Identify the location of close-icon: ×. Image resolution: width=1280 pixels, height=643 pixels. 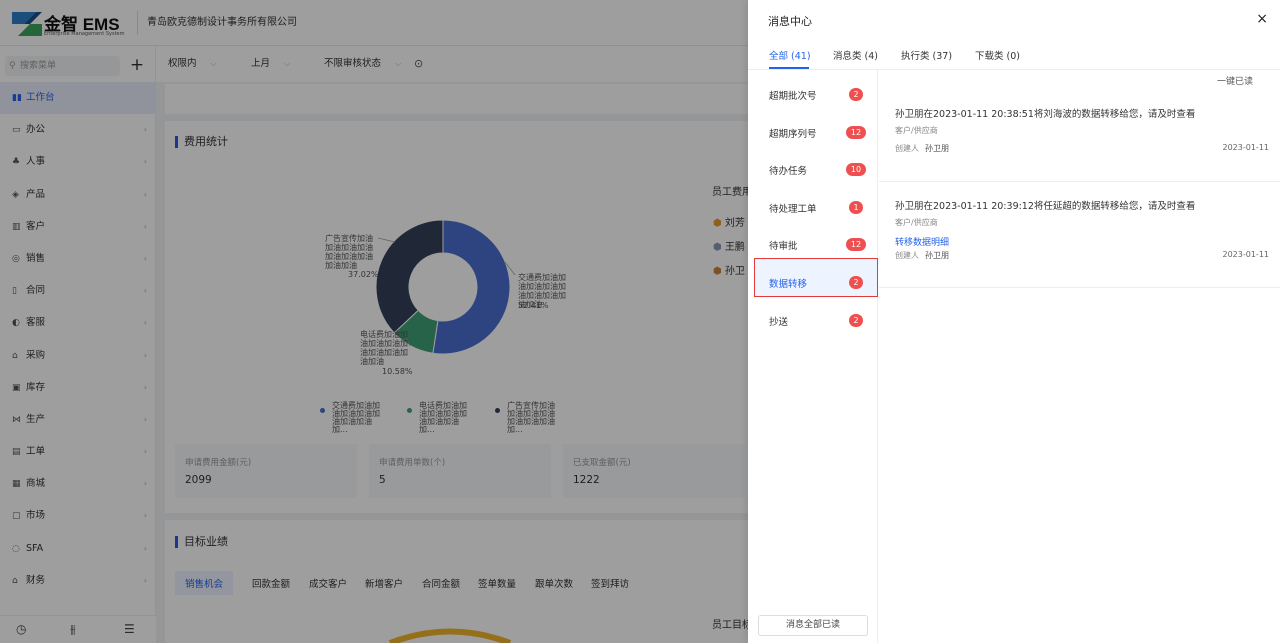
(1262, 19).